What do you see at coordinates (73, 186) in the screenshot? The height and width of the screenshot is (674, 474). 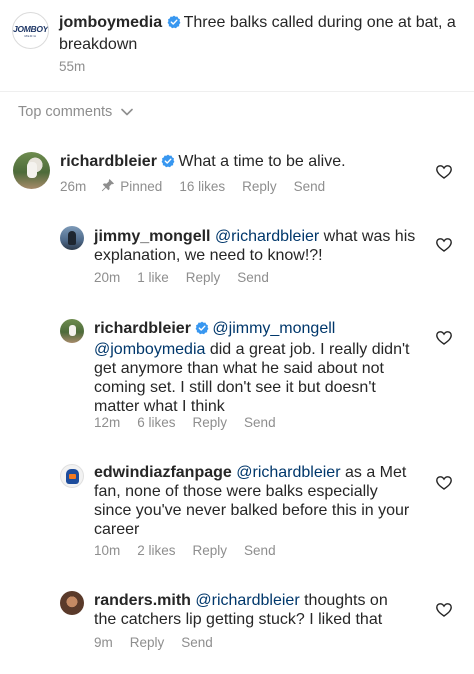 I see `comment-time: 26m` at bounding box center [73, 186].